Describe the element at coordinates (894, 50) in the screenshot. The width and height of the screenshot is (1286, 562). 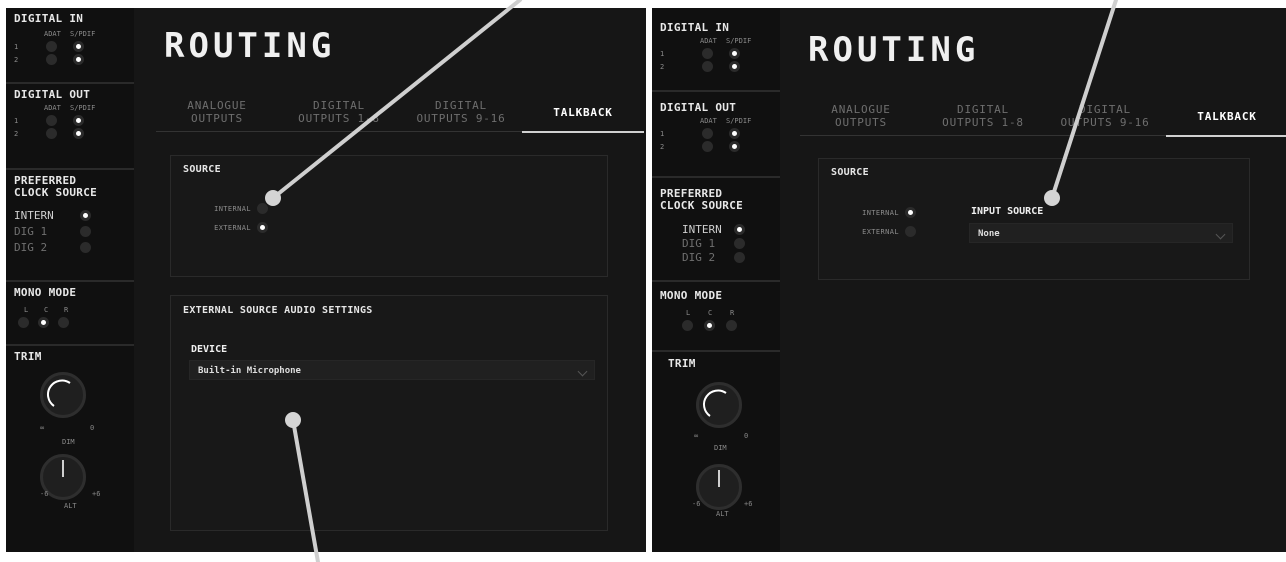
I see `page-title: ROUTING` at that location.